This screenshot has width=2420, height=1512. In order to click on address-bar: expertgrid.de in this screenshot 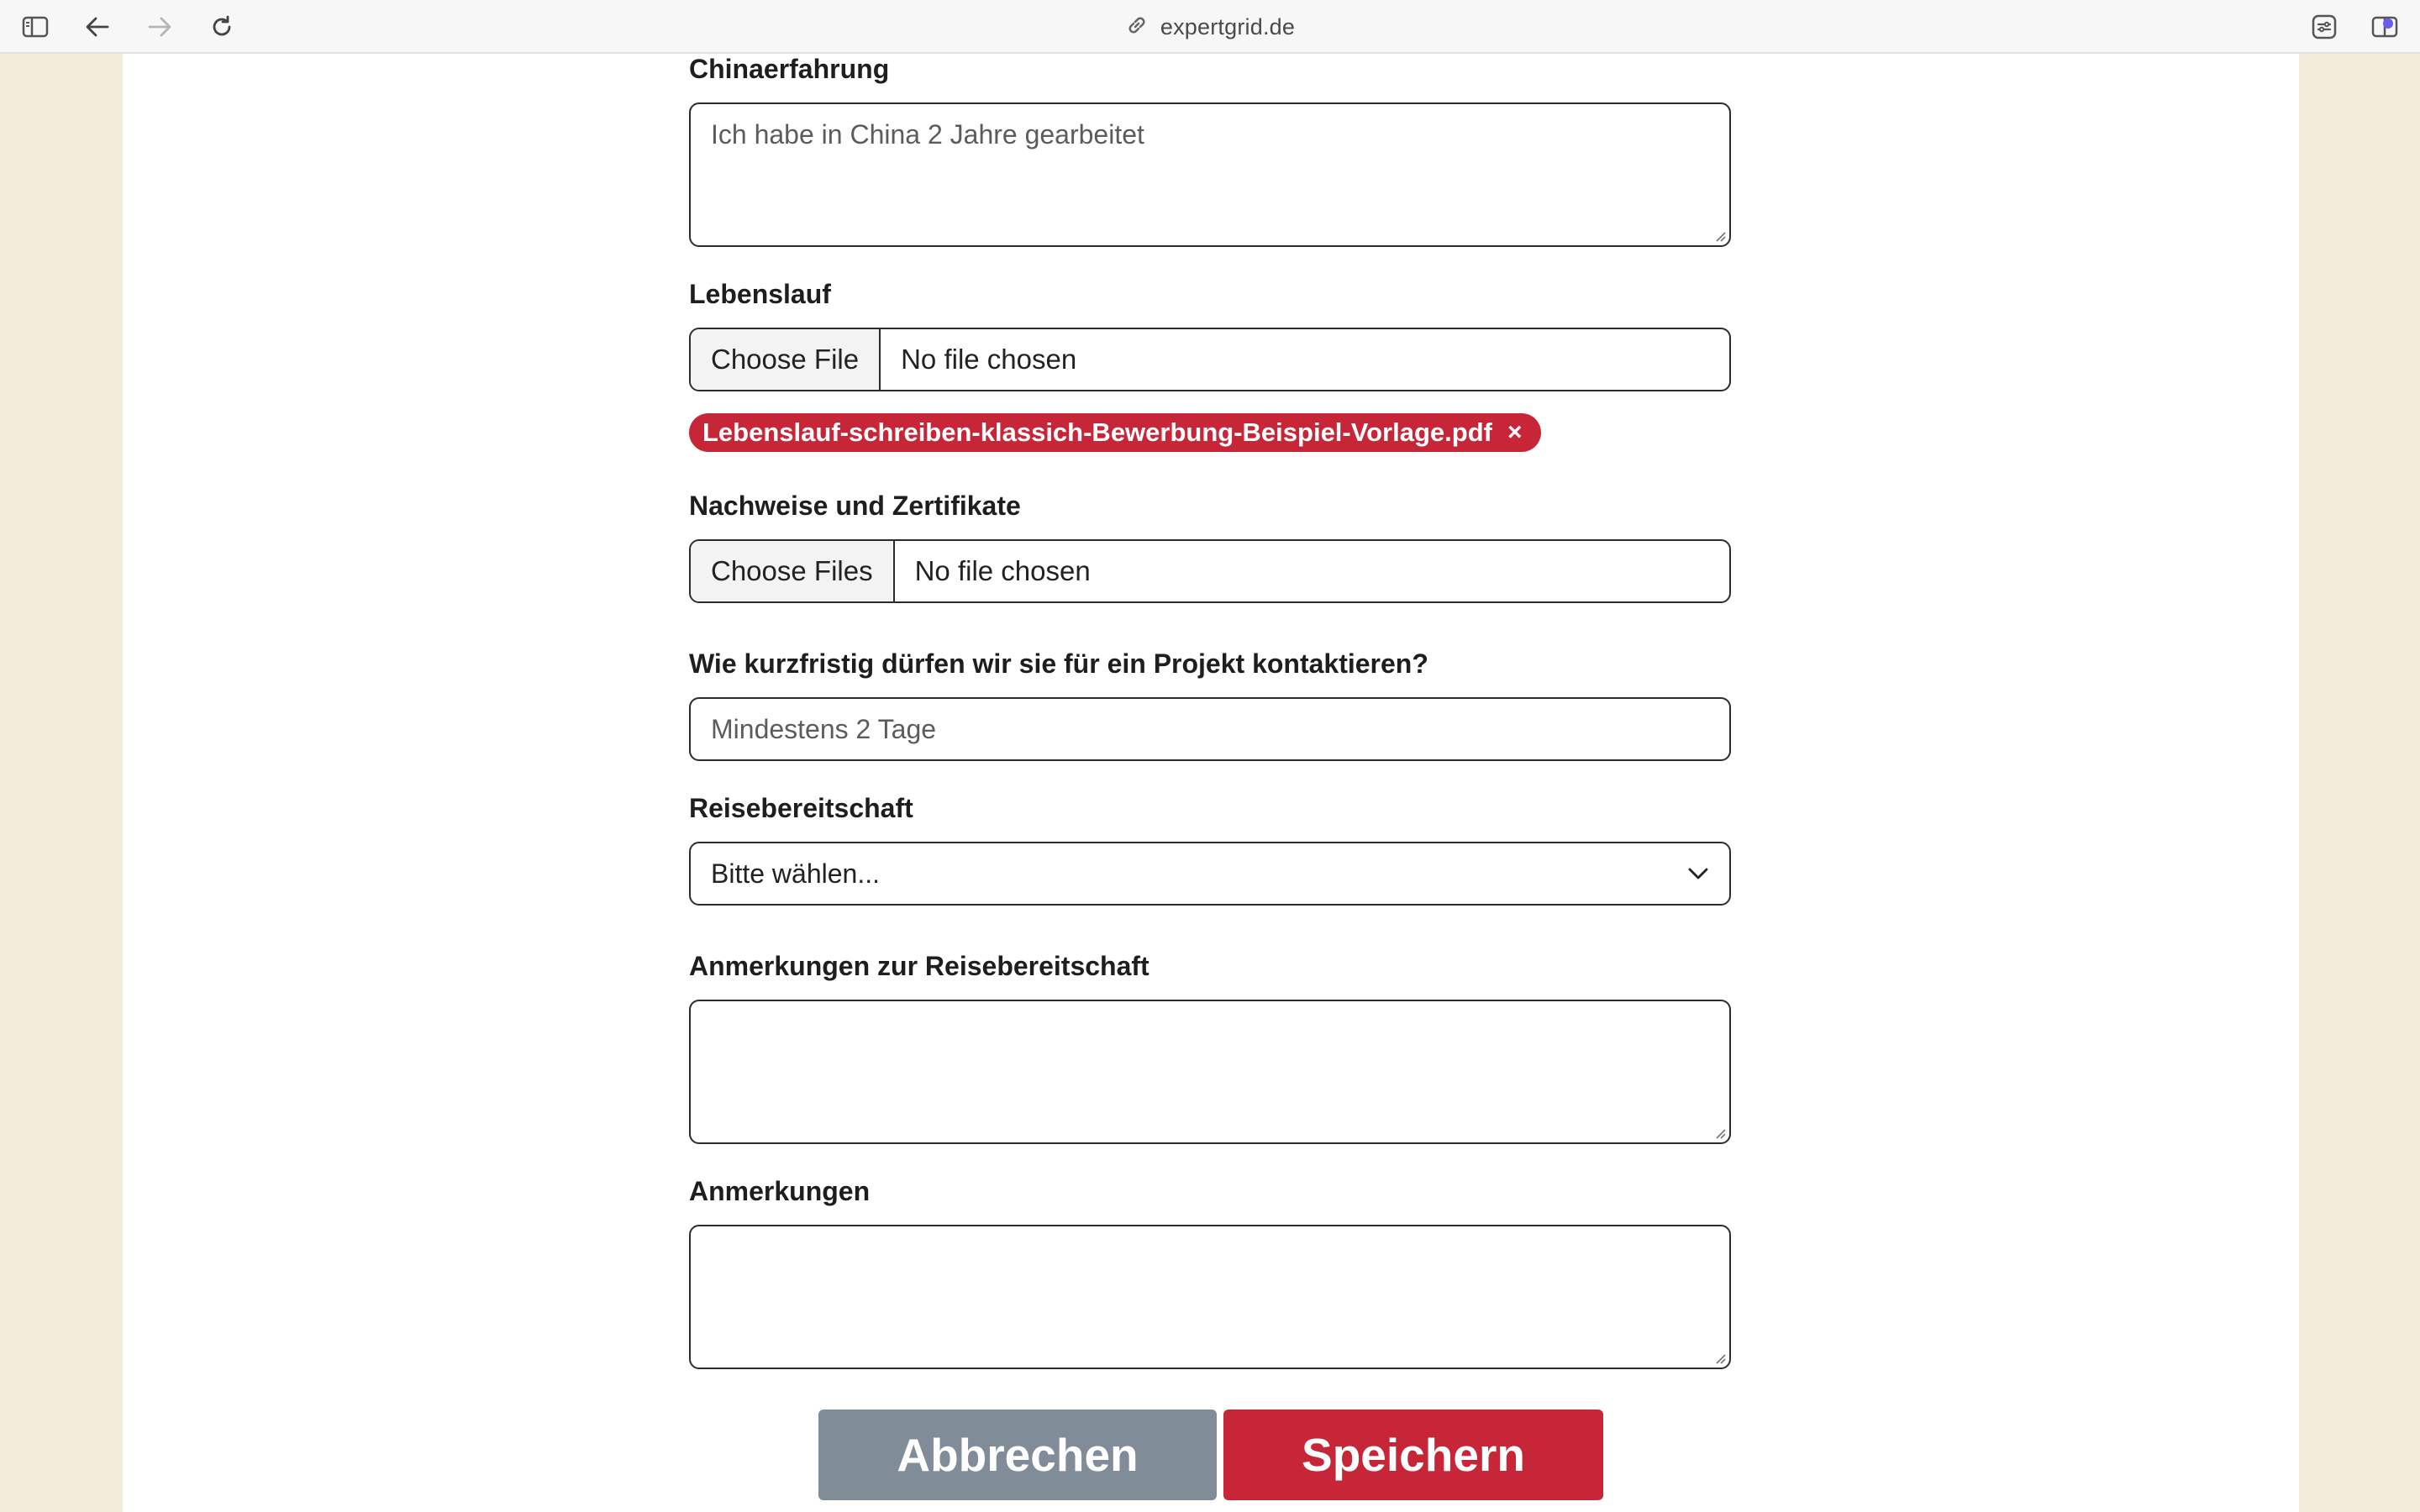, I will do `click(1210, 27)`.